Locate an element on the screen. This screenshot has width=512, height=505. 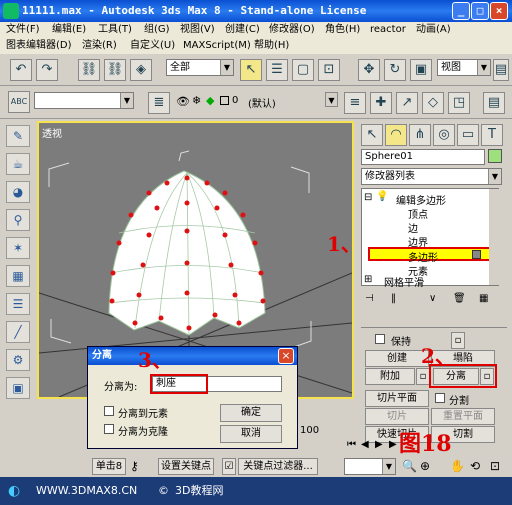
menu-animation: 动画(A) is located at coordinates (433, 30).